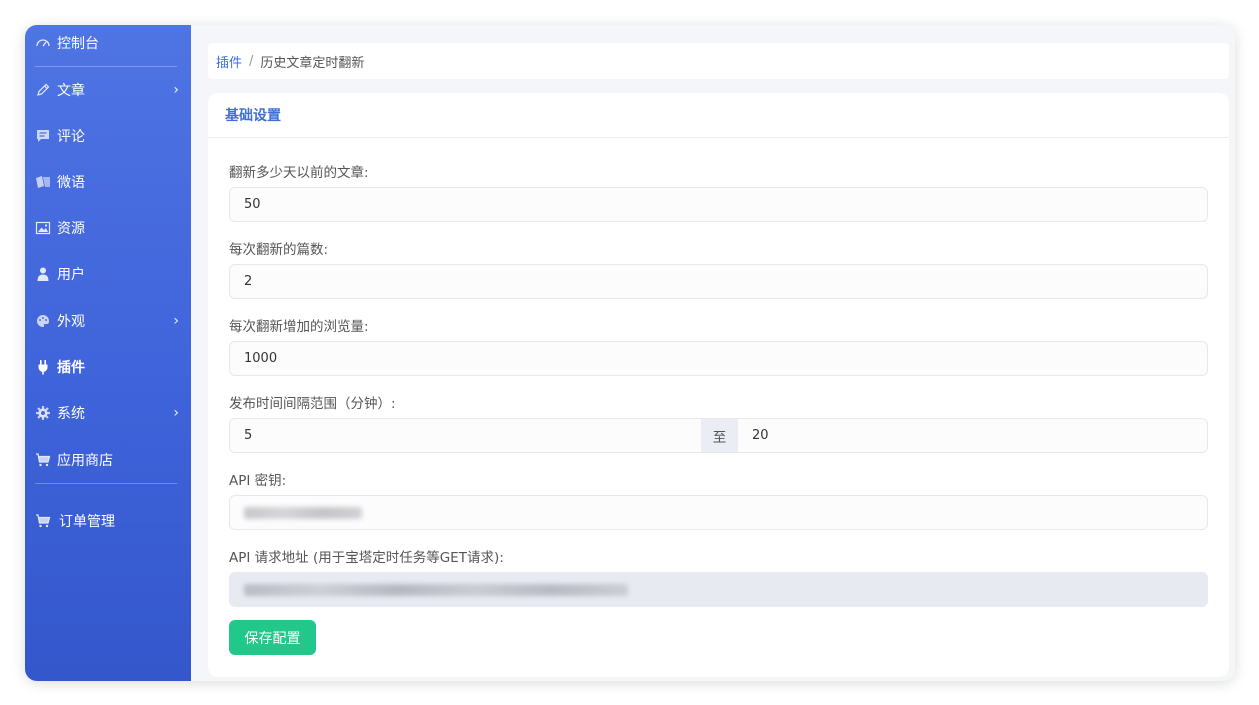 This screenshot has width=1259, height=705. Describe the element at coordinates (108, 413) in the screenshot. I see `sidebar-item-system: 系统 ›` at that location.